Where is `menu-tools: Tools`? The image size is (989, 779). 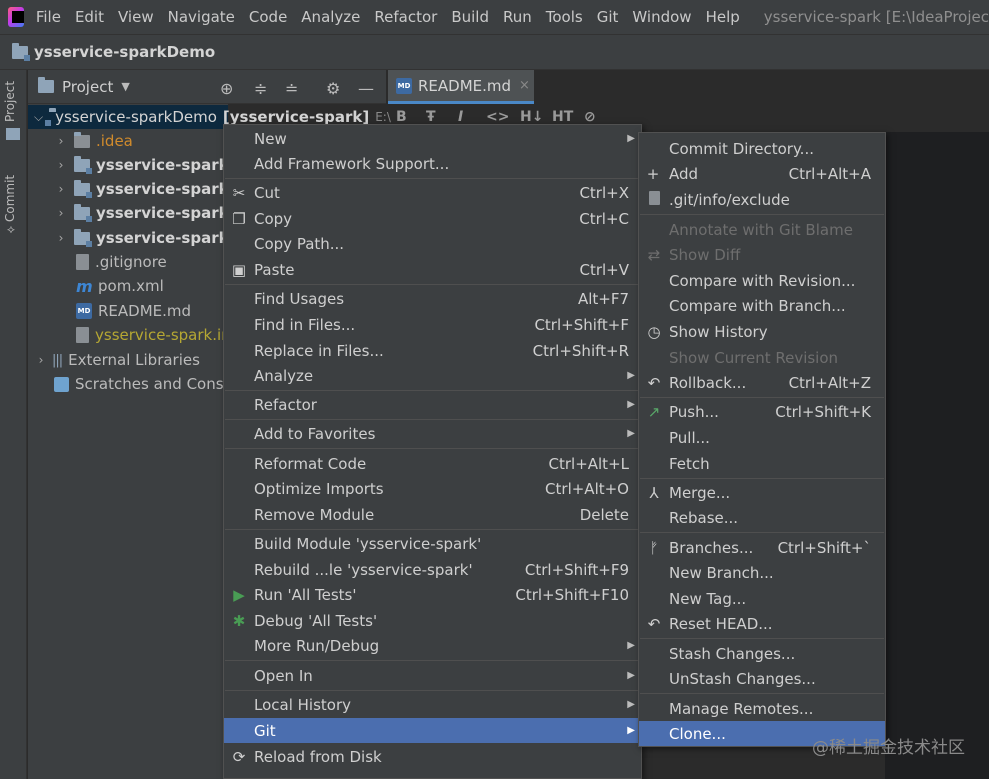
menu-tools: Tools is located at coordinates (564, 17).